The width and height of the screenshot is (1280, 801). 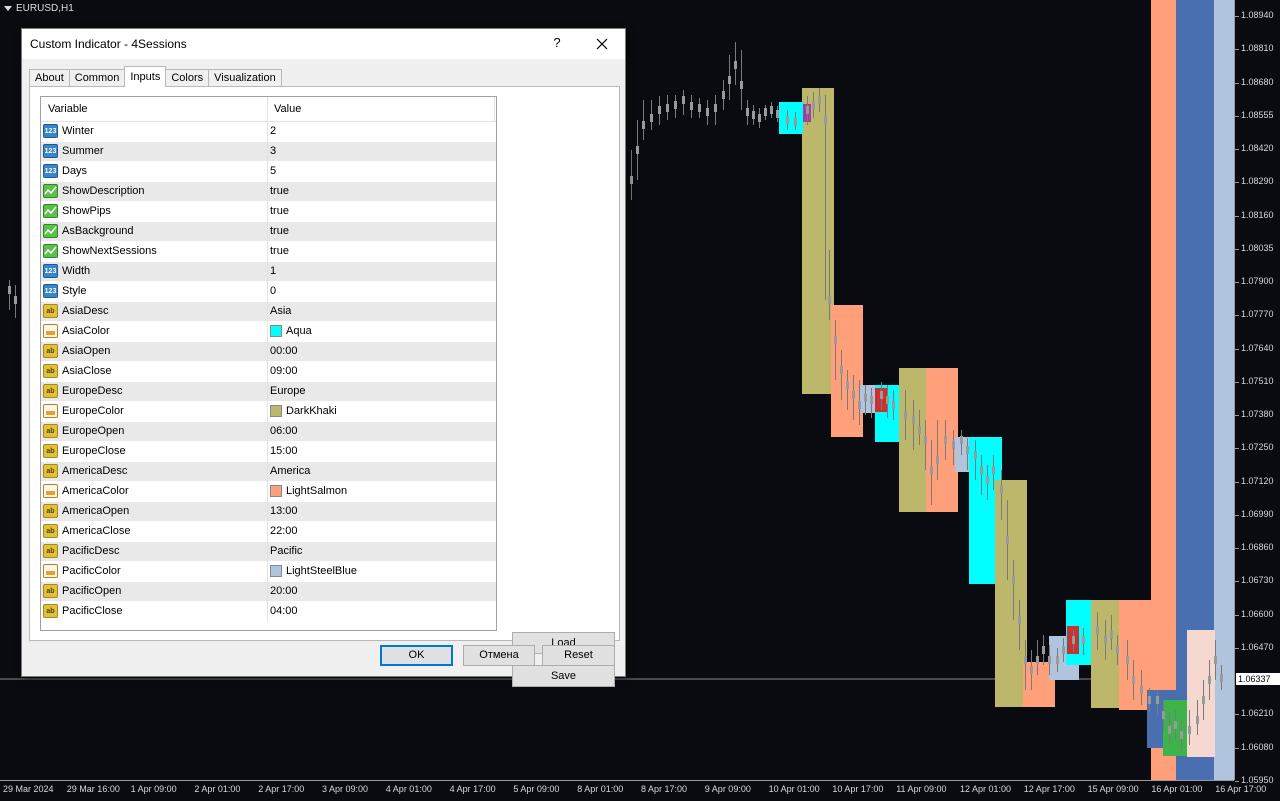 I want to click on input-row-pacificdesc: ab PacificDesc Pacific, so click(x=268, y=552).